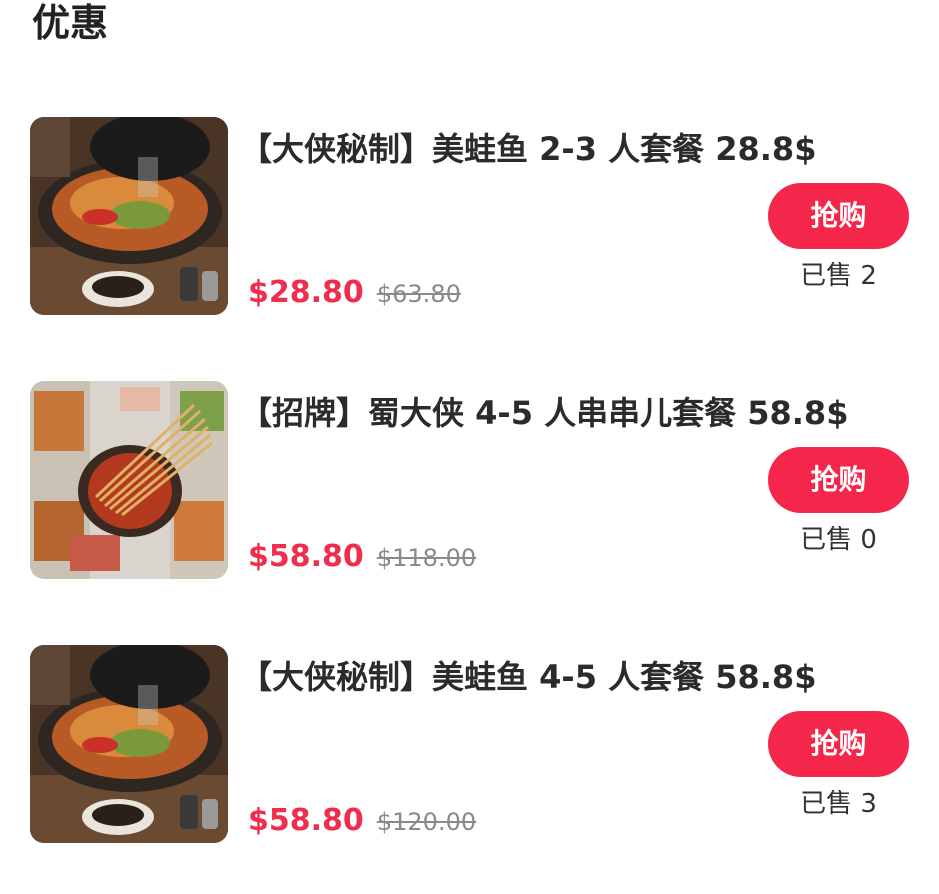 Image resolution: width=939 pixels, height=894 pixels. I want to click on original-price: $63.80, so click(418, 294).